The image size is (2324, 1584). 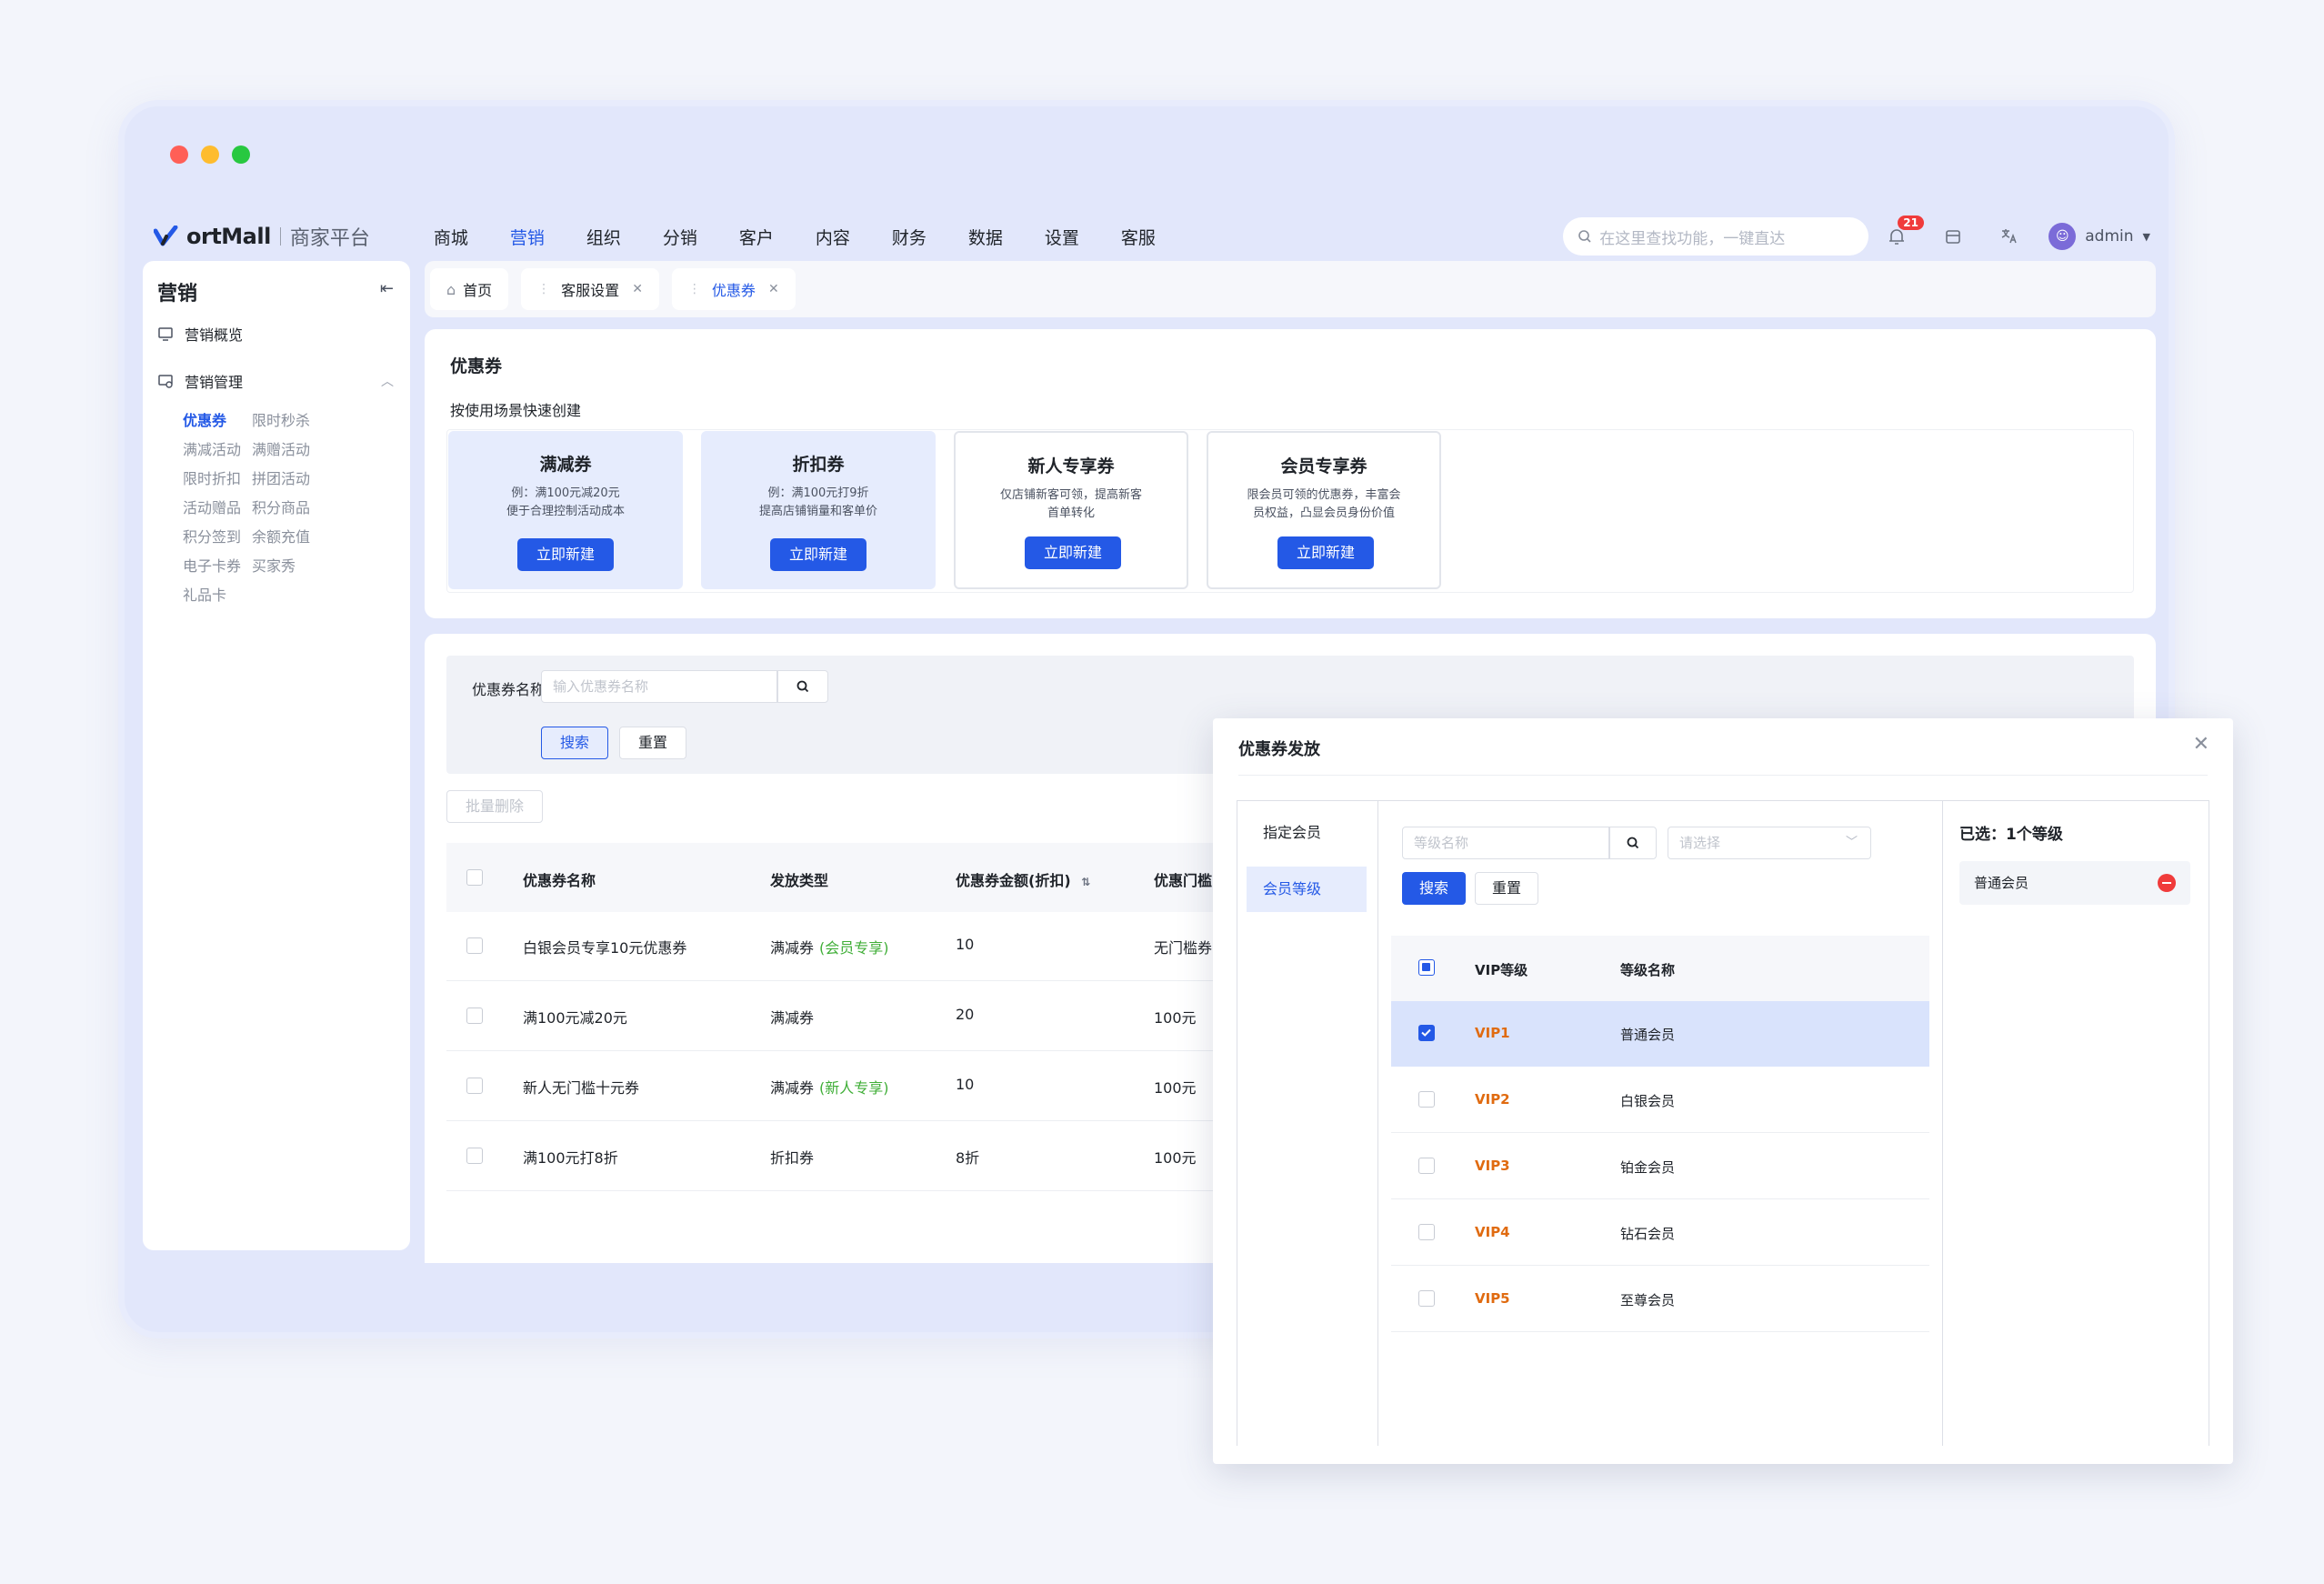 I want to click on nav-item: 数据, so click(x=1006, y=237).